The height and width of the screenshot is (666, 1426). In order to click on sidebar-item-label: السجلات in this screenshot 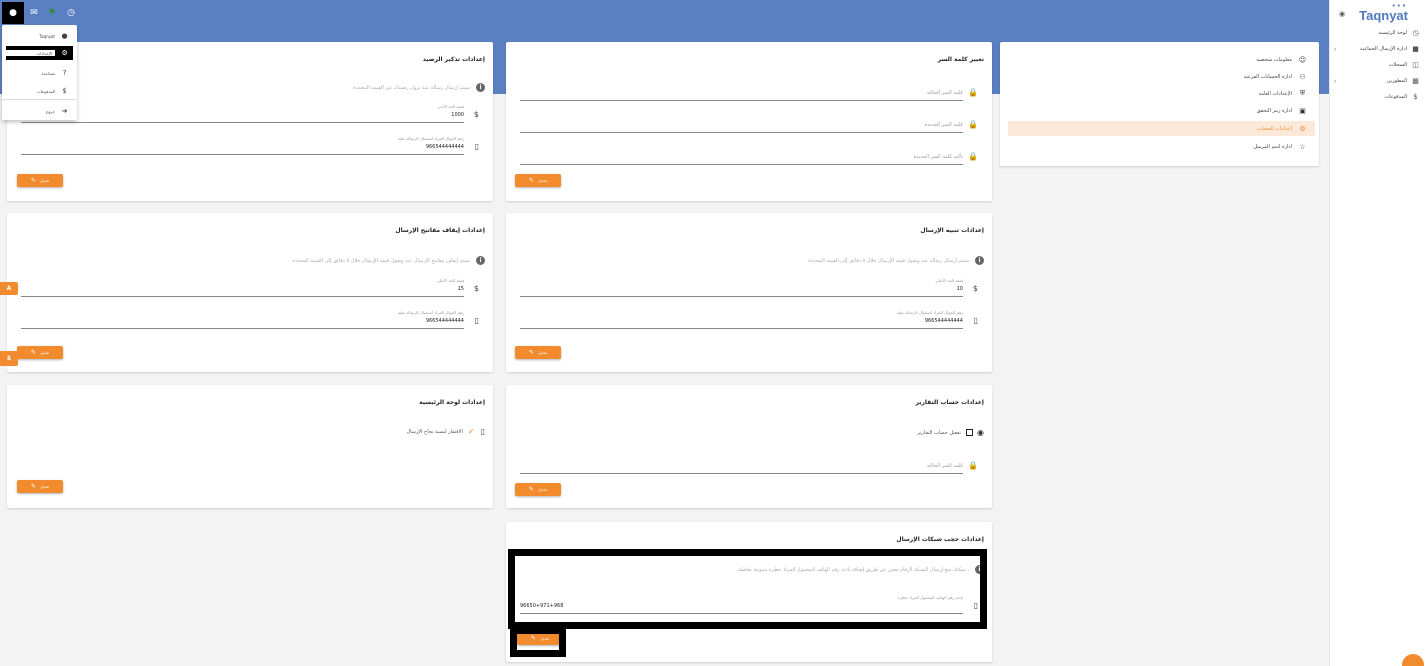, I will do `click(1397, 65)`.